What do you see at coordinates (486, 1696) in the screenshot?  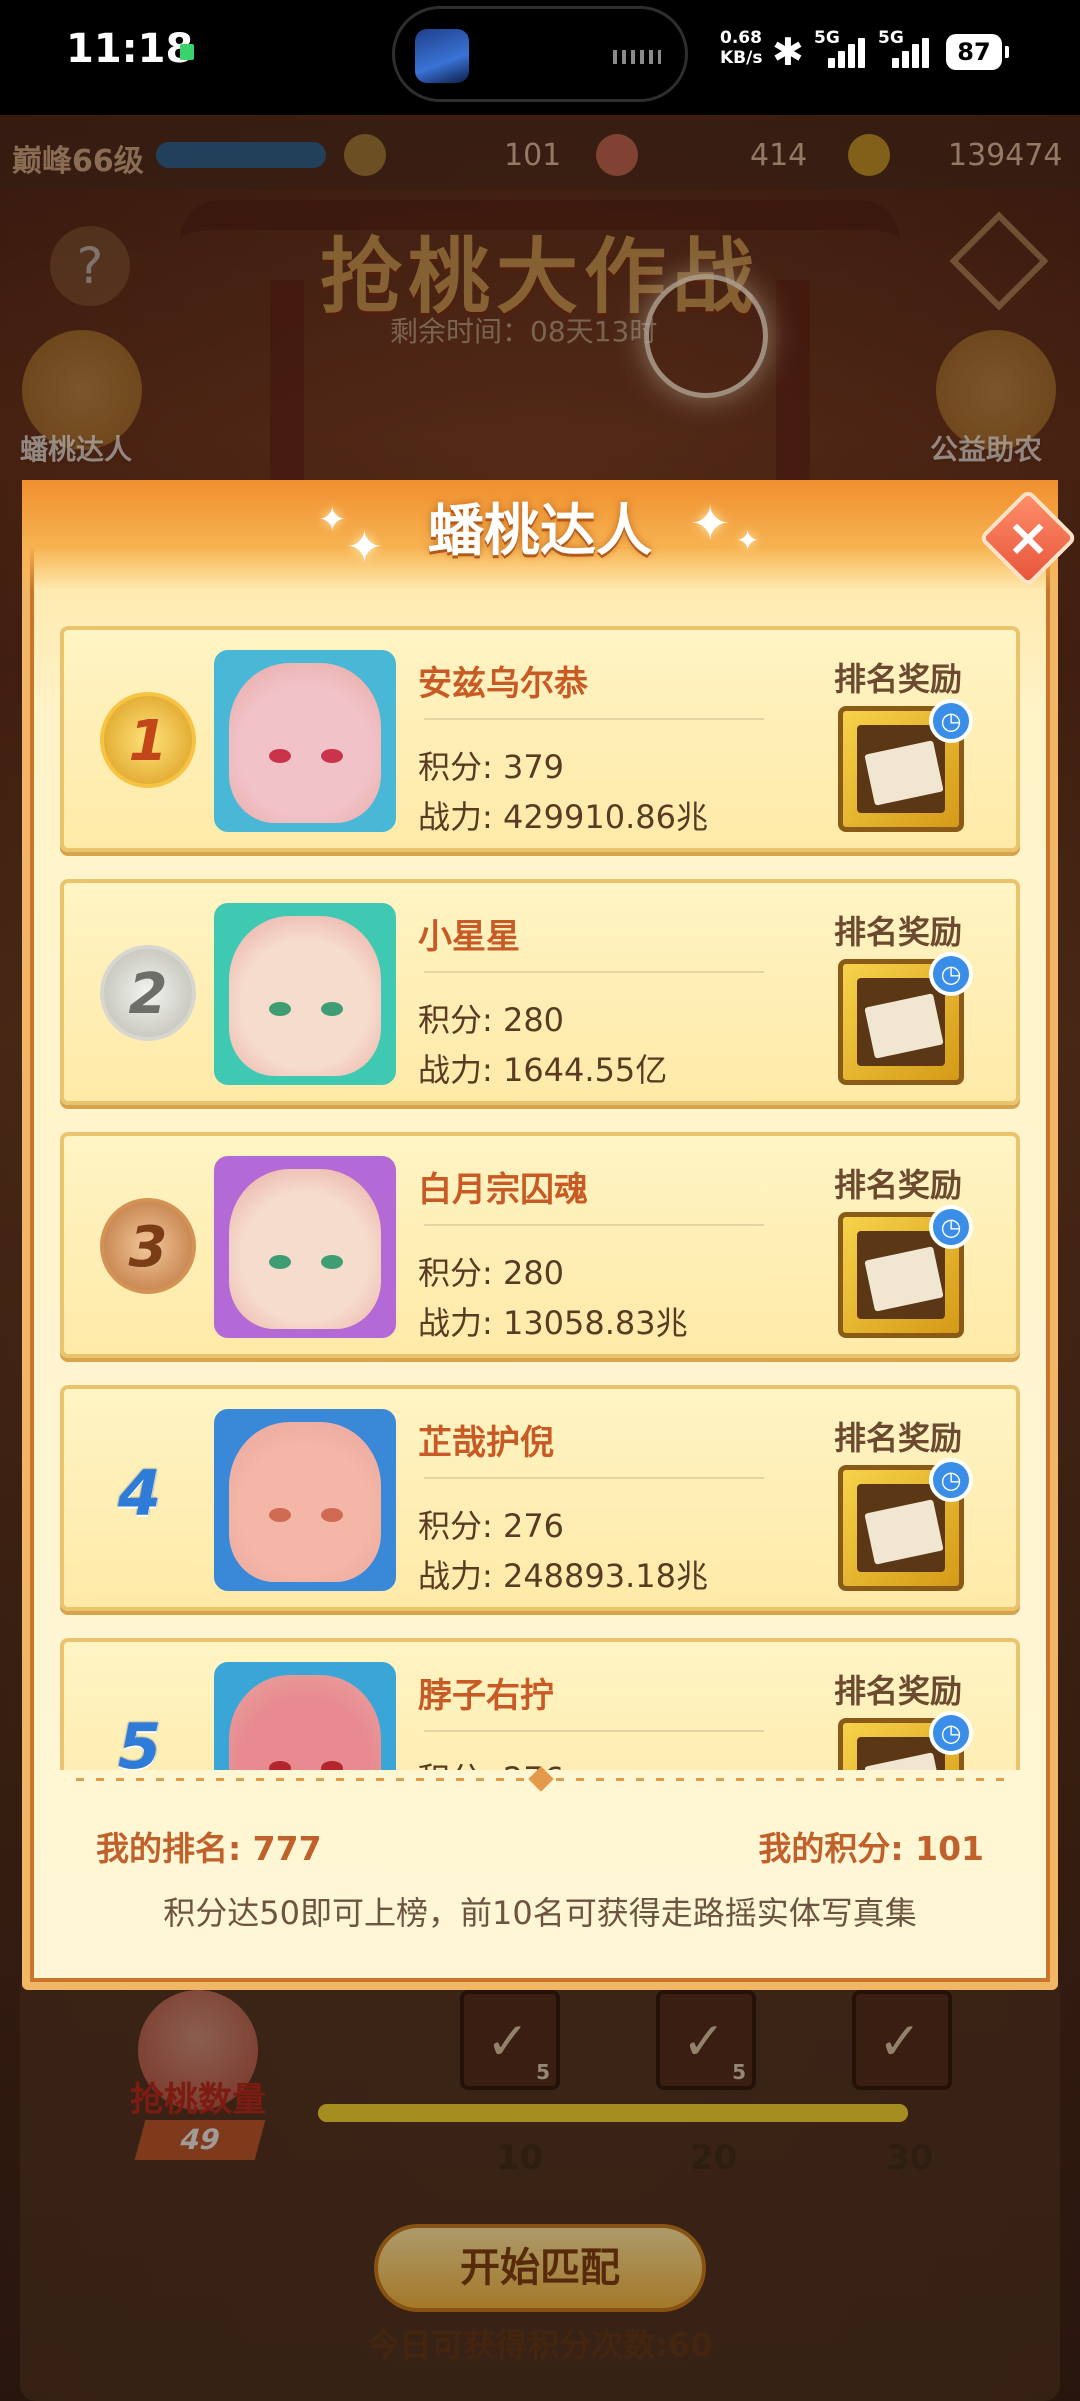 I see `player-name: 脖子右拧` at bounding box center [486, 1696].